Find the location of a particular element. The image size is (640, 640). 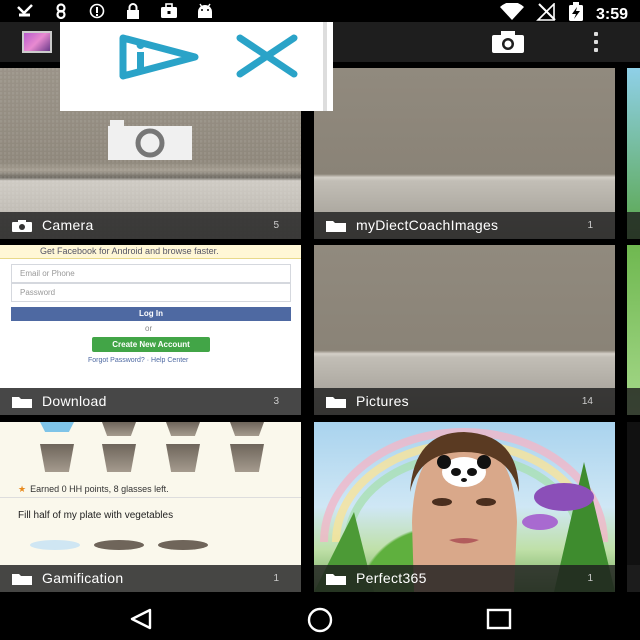

ad-divider is located at coordinates (325, 66).